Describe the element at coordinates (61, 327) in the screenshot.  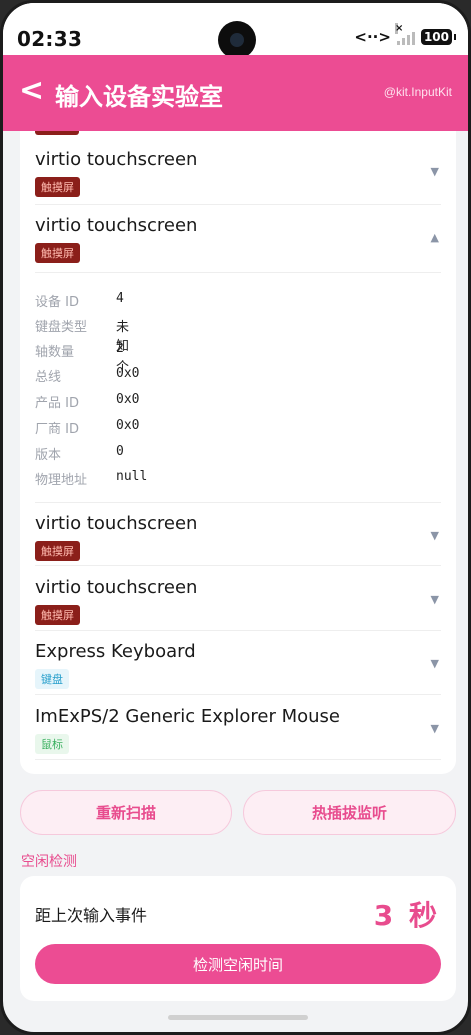
I see `detail-key: 键盘类型` at that location.